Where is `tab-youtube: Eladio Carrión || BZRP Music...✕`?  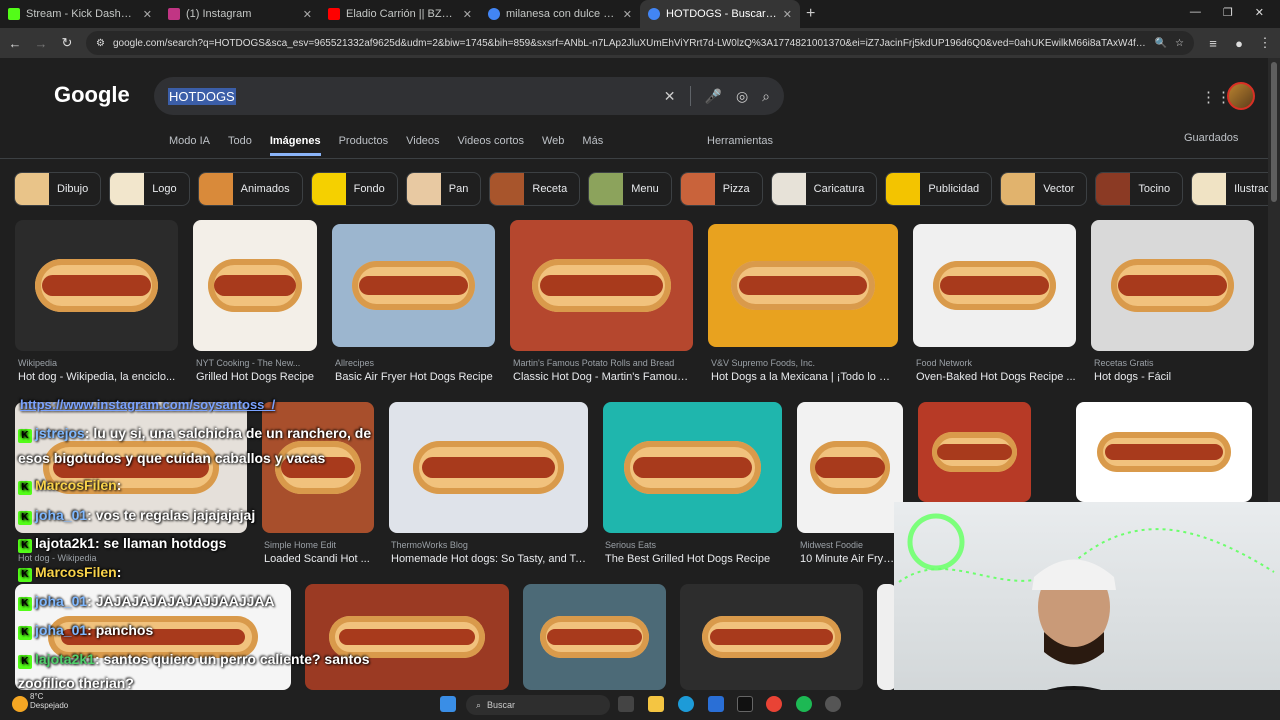 tab-youtube: Eladio Carrión || BZRP Music...✕ is located at coordinates (400, 14).